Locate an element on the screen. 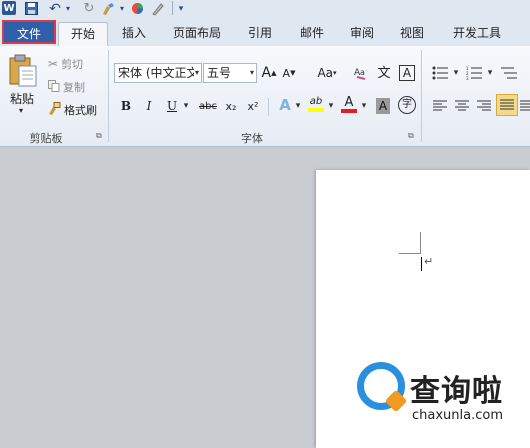 The width and height of the screenshot is (530, 448). text-cursor is located at coordinates (421, 264).